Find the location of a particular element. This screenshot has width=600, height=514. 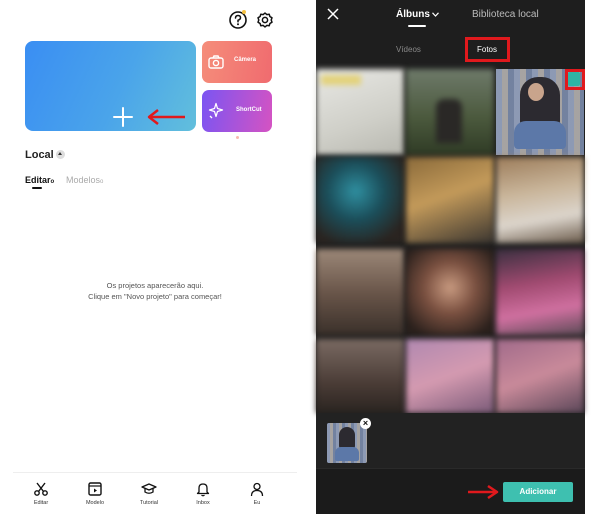

section-title: Local is located at coordinates (39, 155).